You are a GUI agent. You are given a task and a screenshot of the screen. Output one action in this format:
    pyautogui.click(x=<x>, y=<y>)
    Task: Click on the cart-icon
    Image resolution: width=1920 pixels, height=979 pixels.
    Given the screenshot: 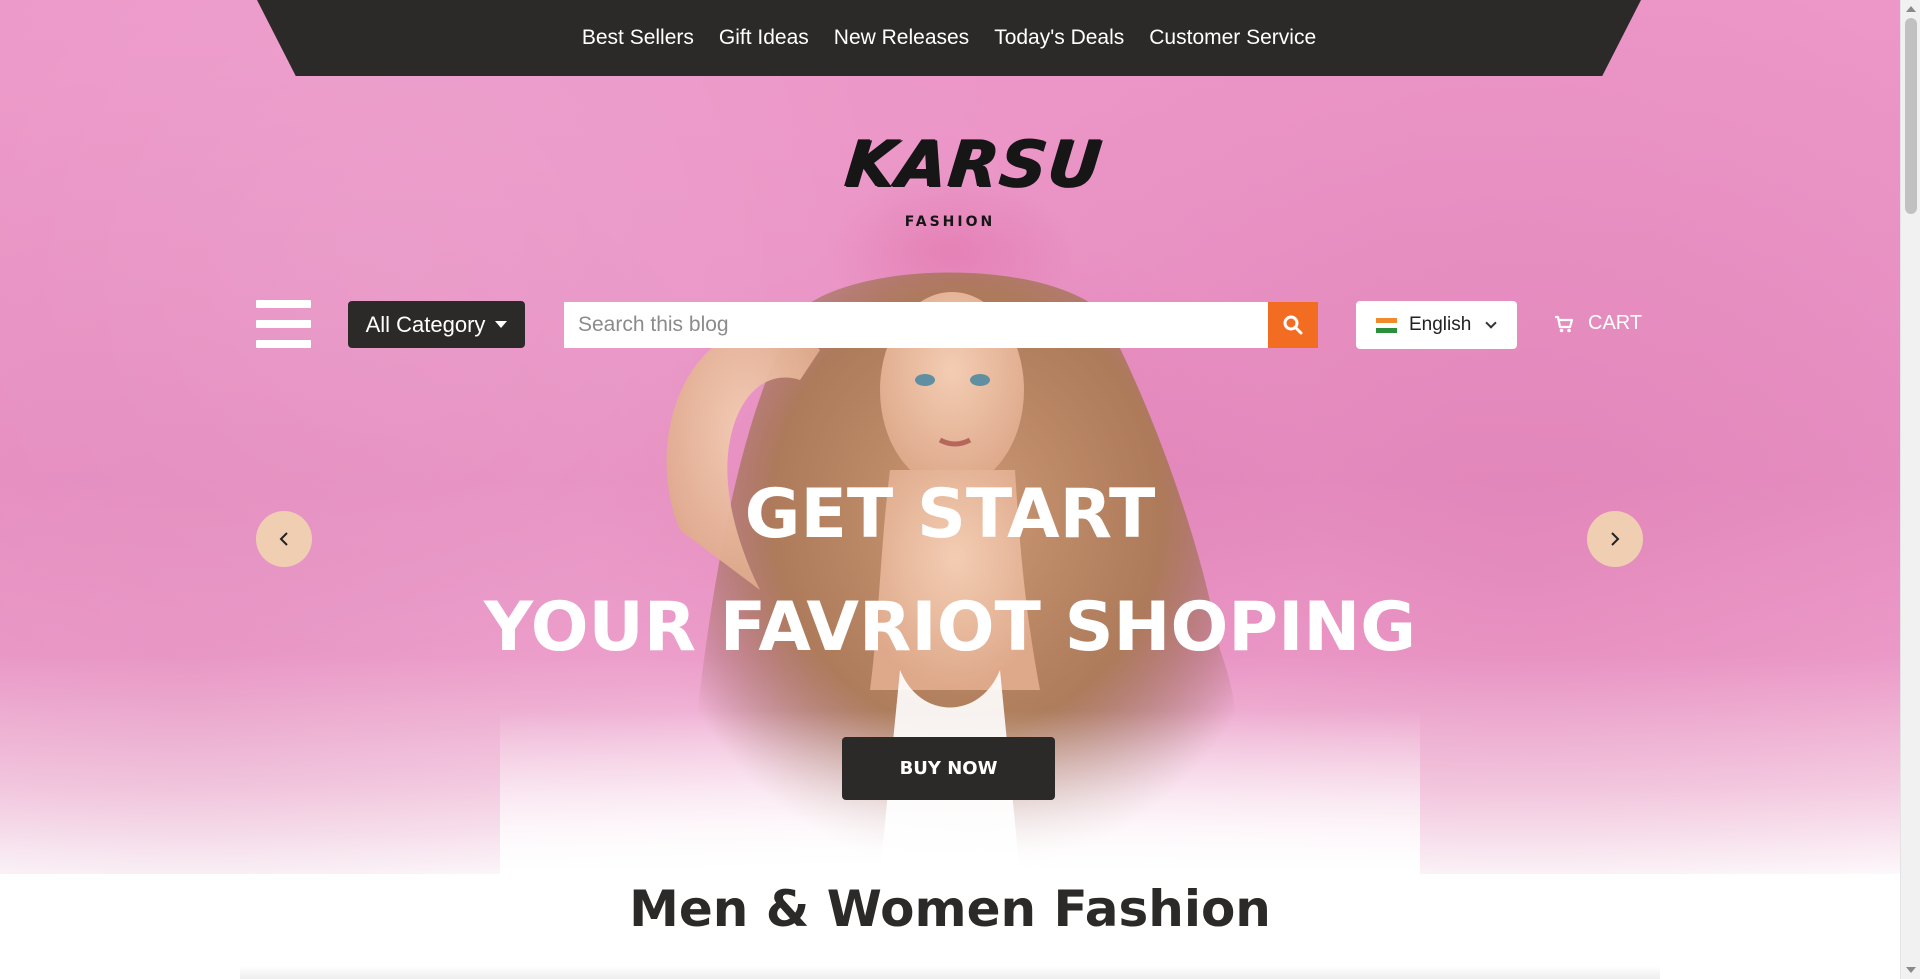 What is the action you would take?
    pyautogui.click(x=1564, y=323)
    